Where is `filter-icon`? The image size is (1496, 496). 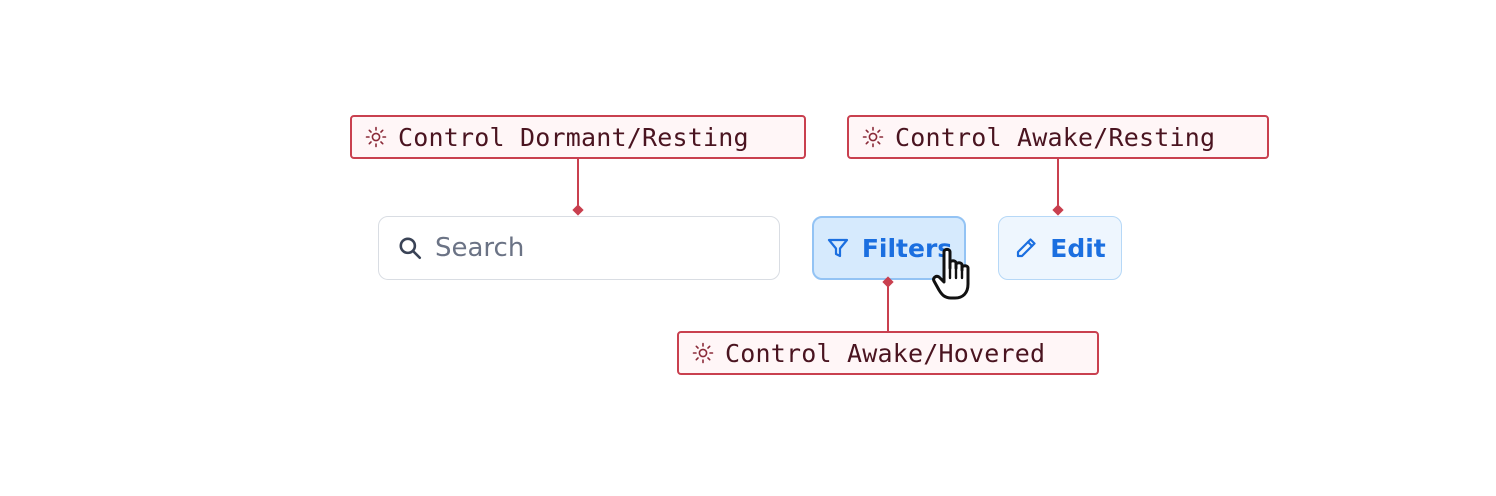
filter-icon is located at coordinates (838, 248).